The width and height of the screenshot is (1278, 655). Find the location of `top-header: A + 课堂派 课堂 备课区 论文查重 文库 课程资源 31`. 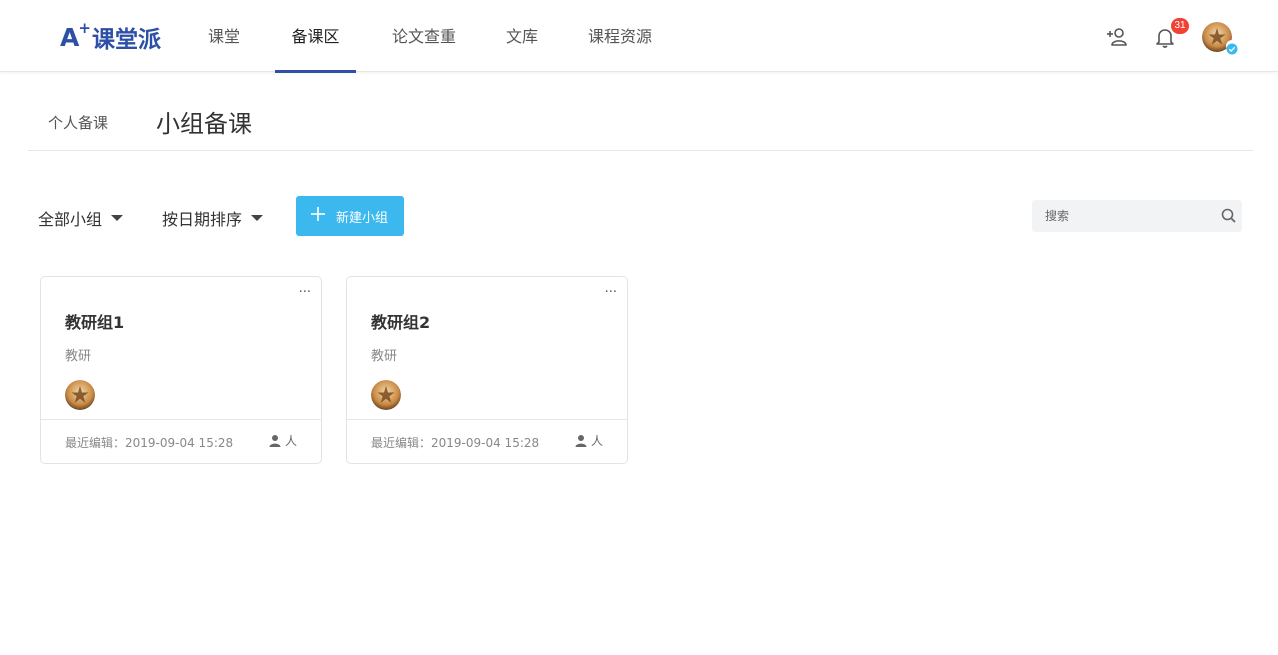

top-header: A + 课堂派 课堂 备课区 论文查重 文库 课程资源 31 is located at coordinates (639, 36).